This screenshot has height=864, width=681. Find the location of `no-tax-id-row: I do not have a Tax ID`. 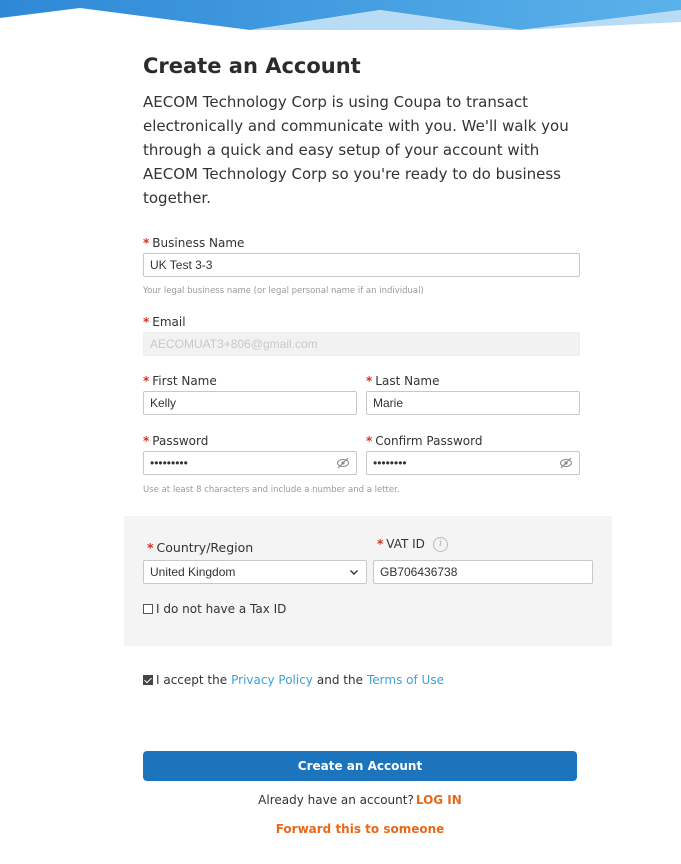

no-tax-id-row: I do not have a Tax ID is located at coordinates (214, 609).